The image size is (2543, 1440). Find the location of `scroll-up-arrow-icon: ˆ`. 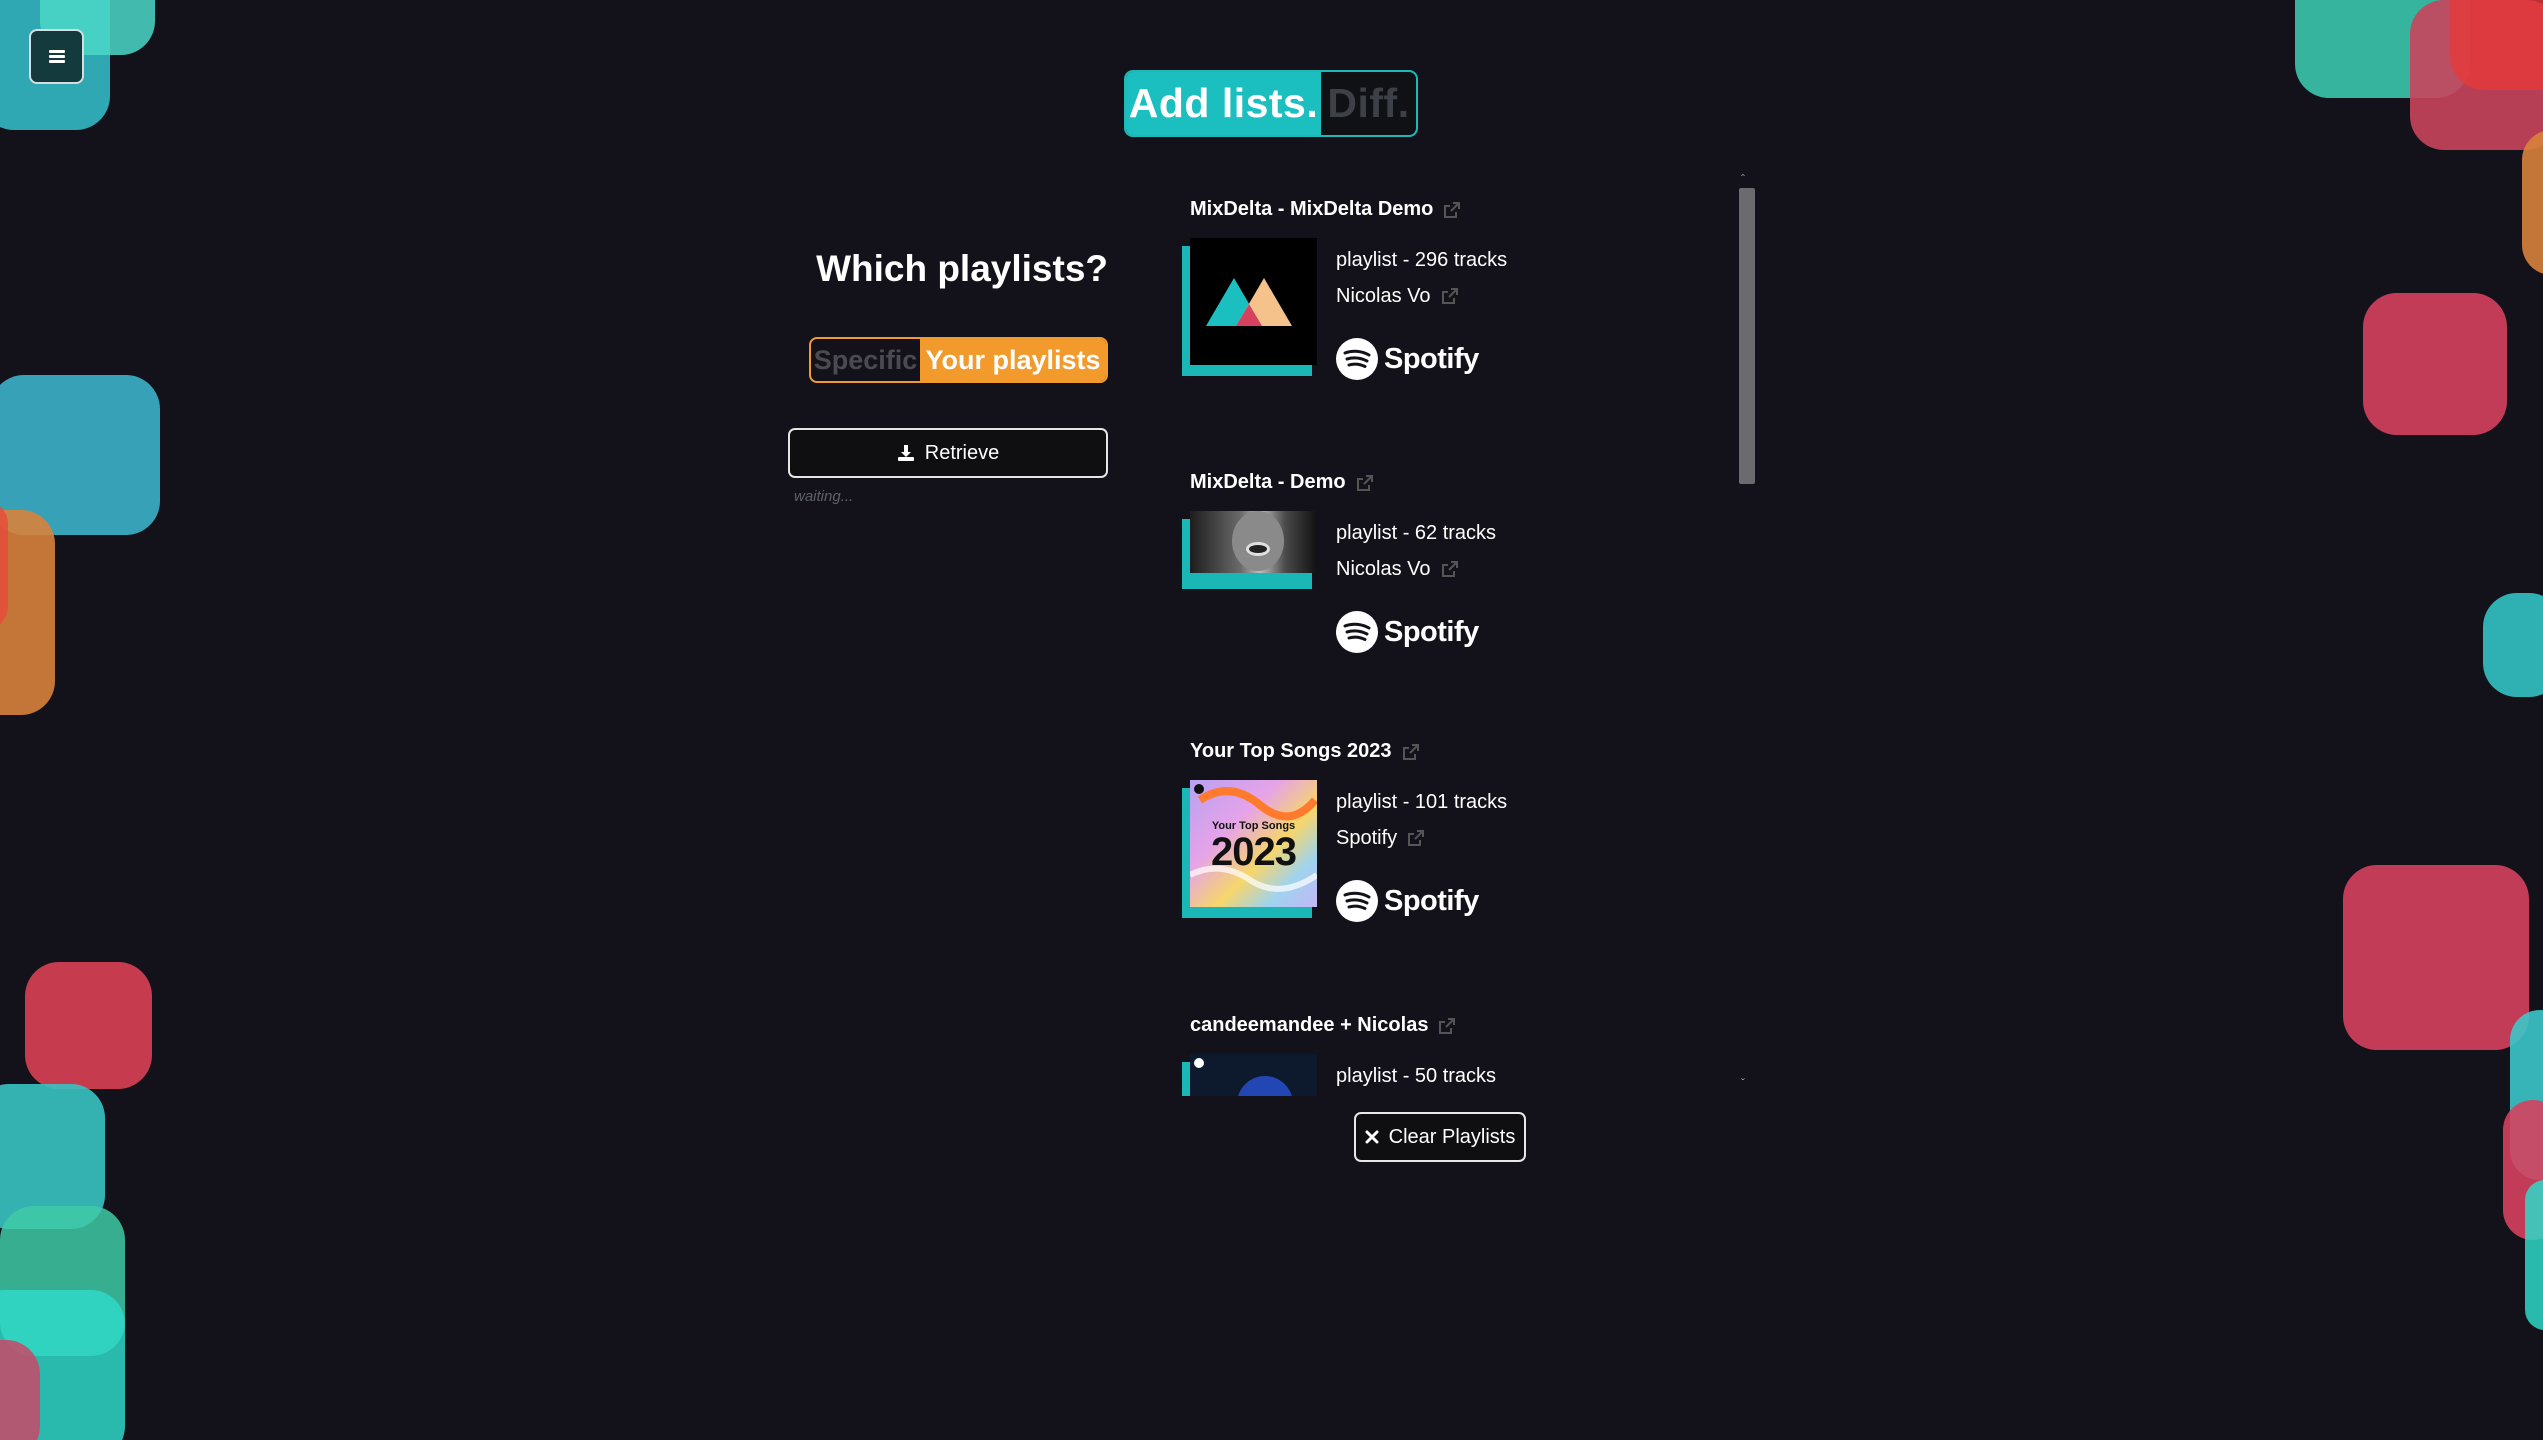

scroll-up-arrow-icon: ˆ is located at coordinates (1743, 179).